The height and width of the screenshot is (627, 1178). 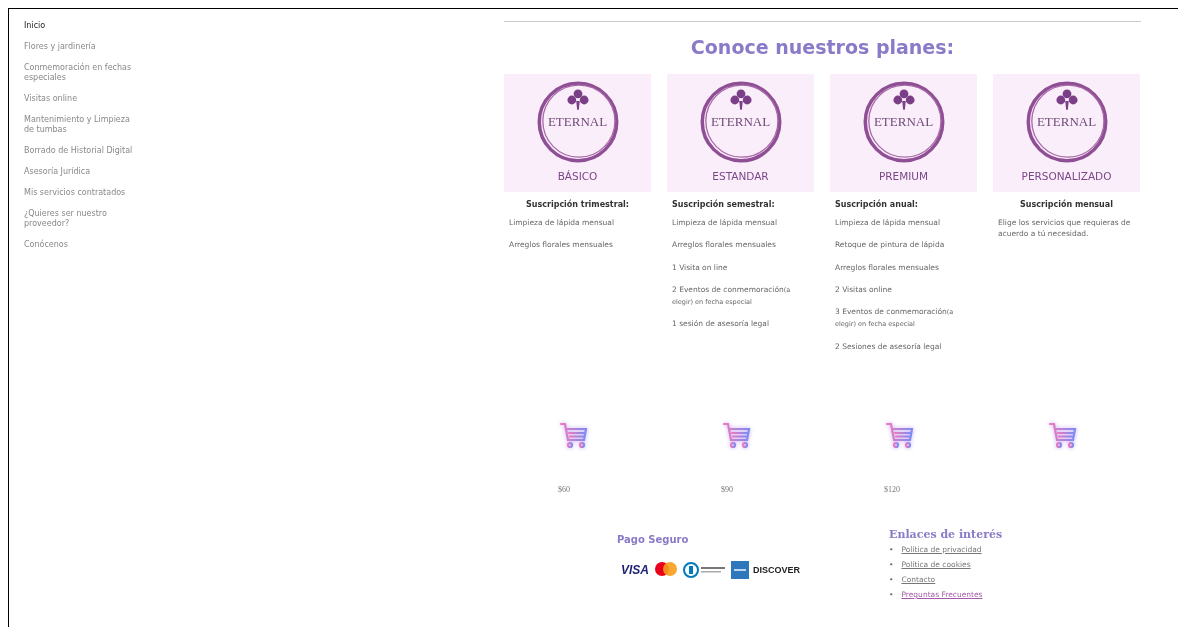 I want to click on plan-name: ESTANDAR, so click(x=740, y=176).